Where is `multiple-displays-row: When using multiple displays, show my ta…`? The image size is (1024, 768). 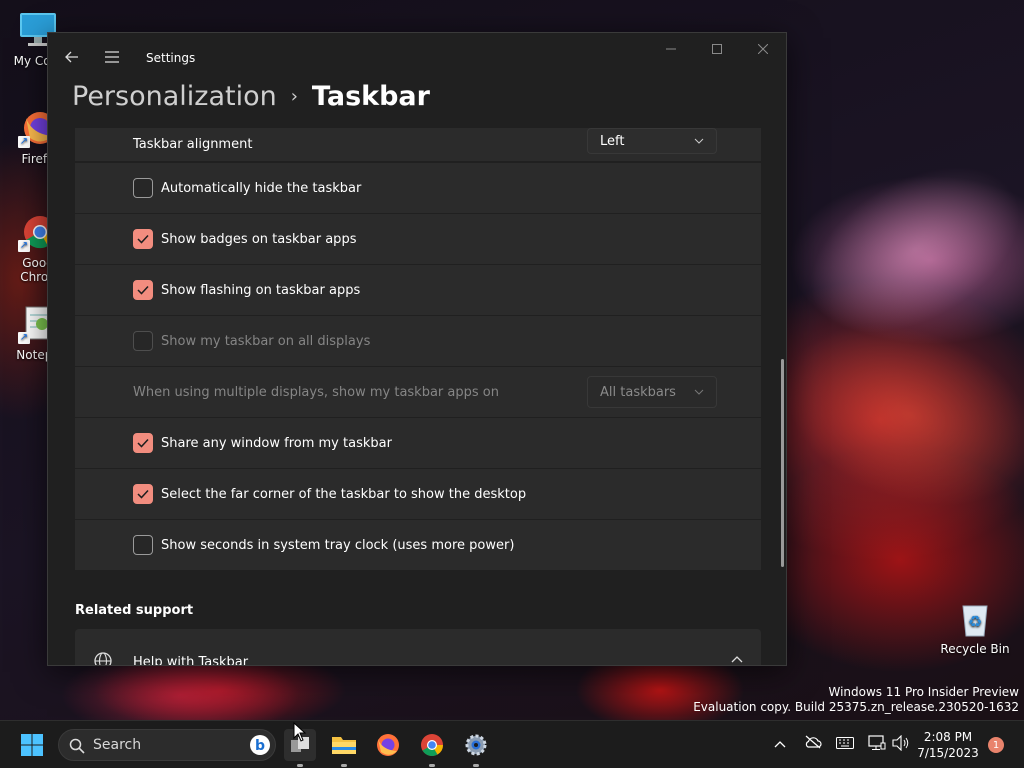
multiple-displays-row: When using multiple displays, show my ta… is located at coordinates (418, 392).